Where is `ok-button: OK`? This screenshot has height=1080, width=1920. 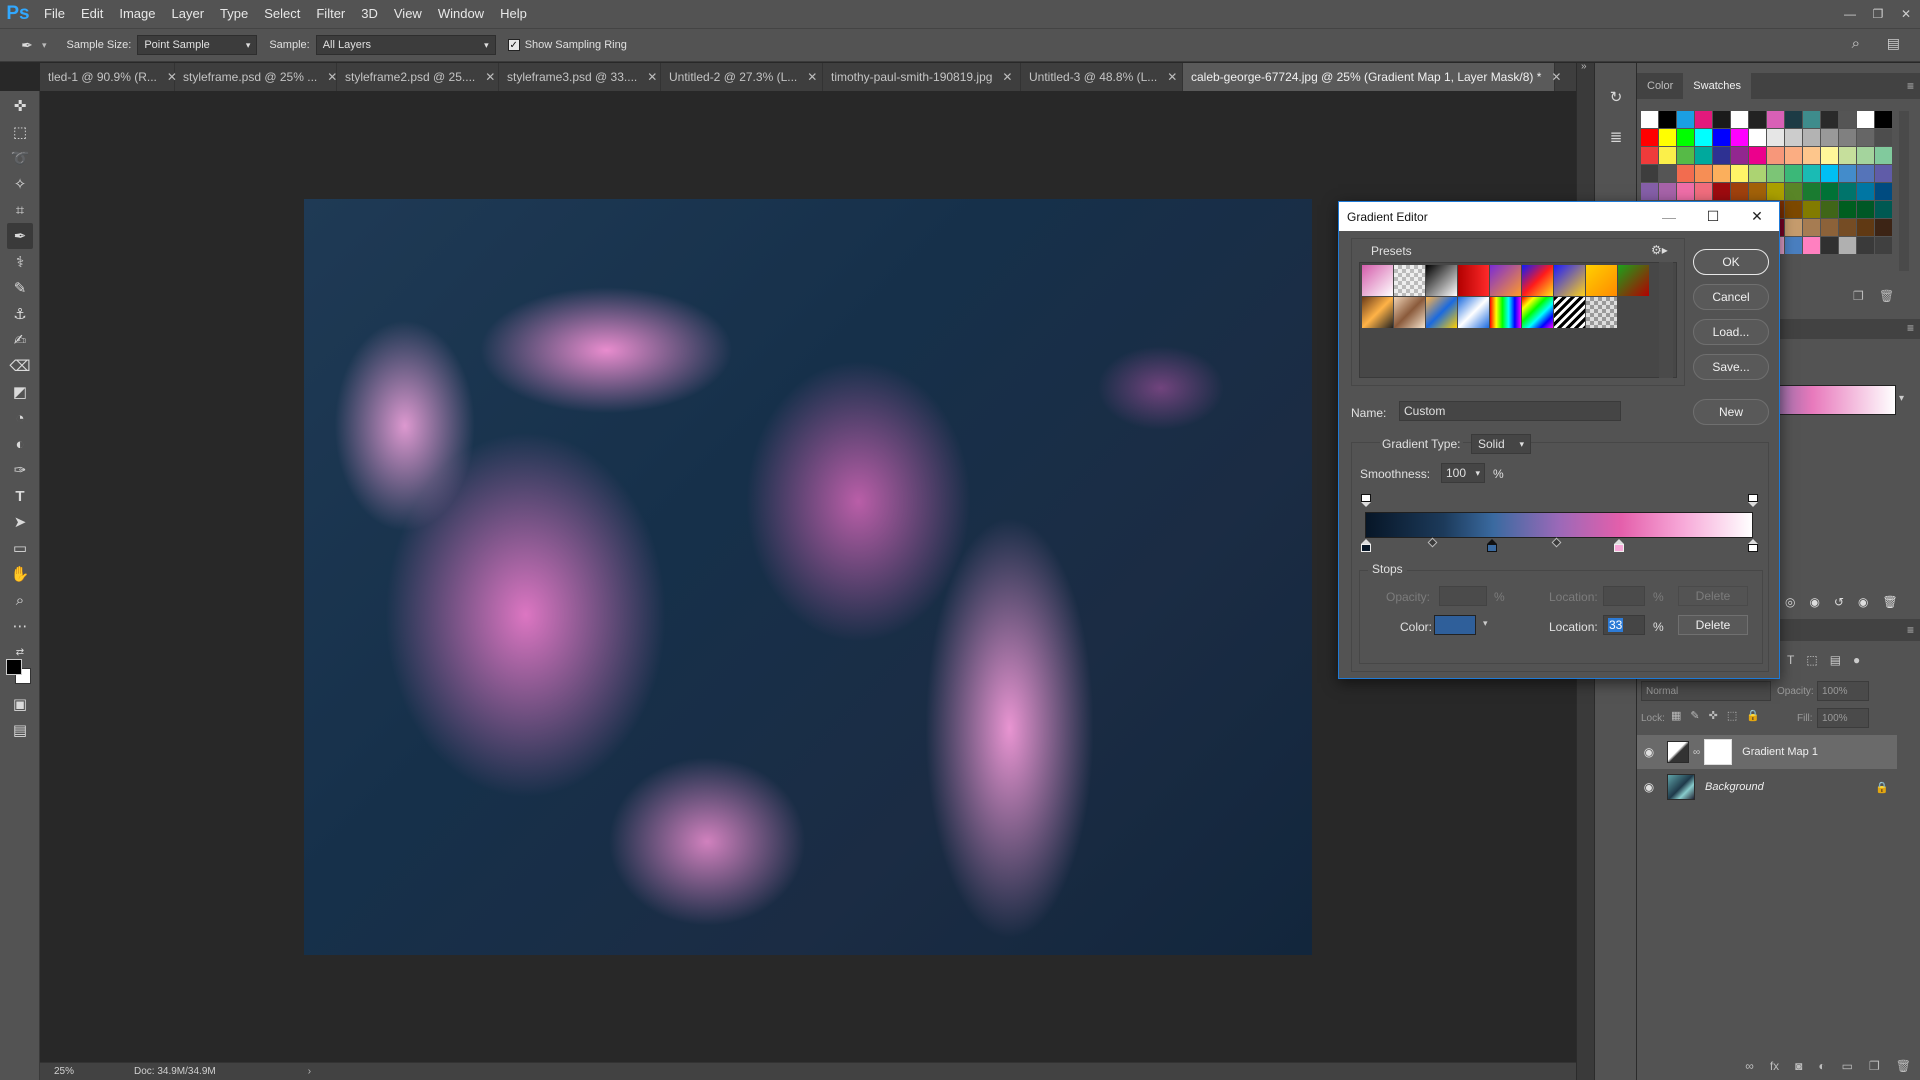 ok-button: OK is located at coordinates (1731, 262).